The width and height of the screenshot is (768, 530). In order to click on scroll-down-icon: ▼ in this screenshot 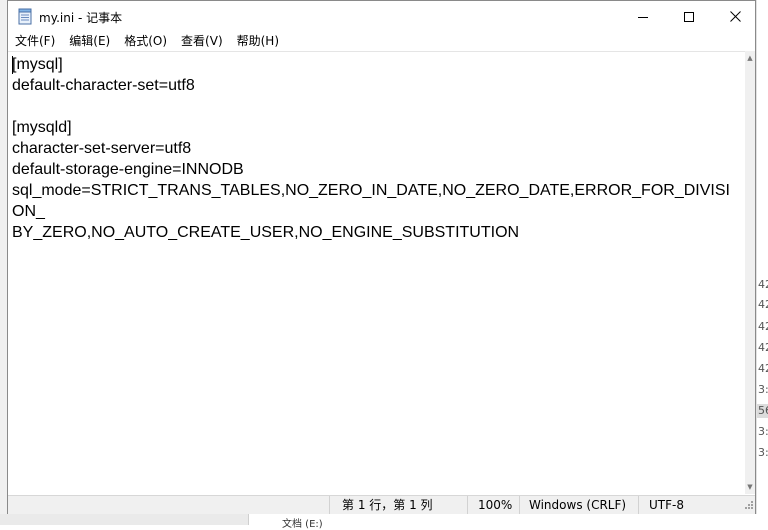, I will do `click(750, 487)`.